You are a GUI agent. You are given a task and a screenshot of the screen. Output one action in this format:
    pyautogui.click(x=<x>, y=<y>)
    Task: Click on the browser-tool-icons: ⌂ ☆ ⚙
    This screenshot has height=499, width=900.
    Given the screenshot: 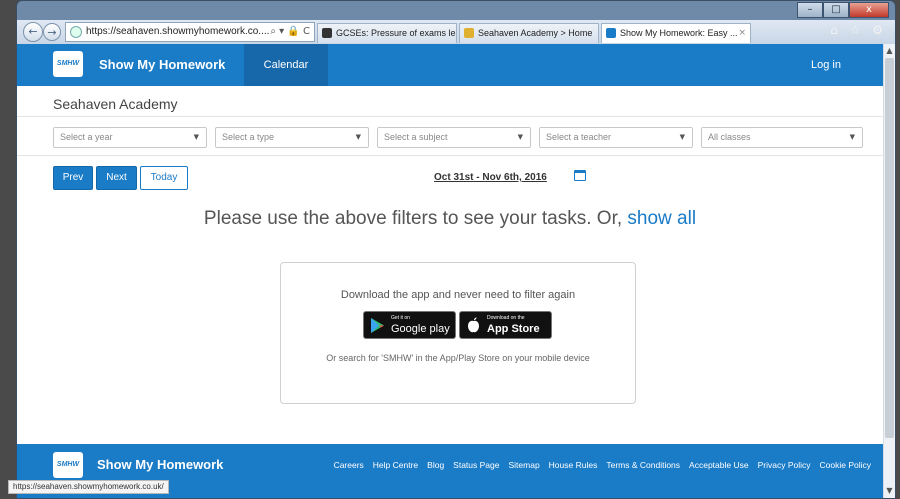 What is the action you would take?
    pyautogui.click(x=858, y=30)
    